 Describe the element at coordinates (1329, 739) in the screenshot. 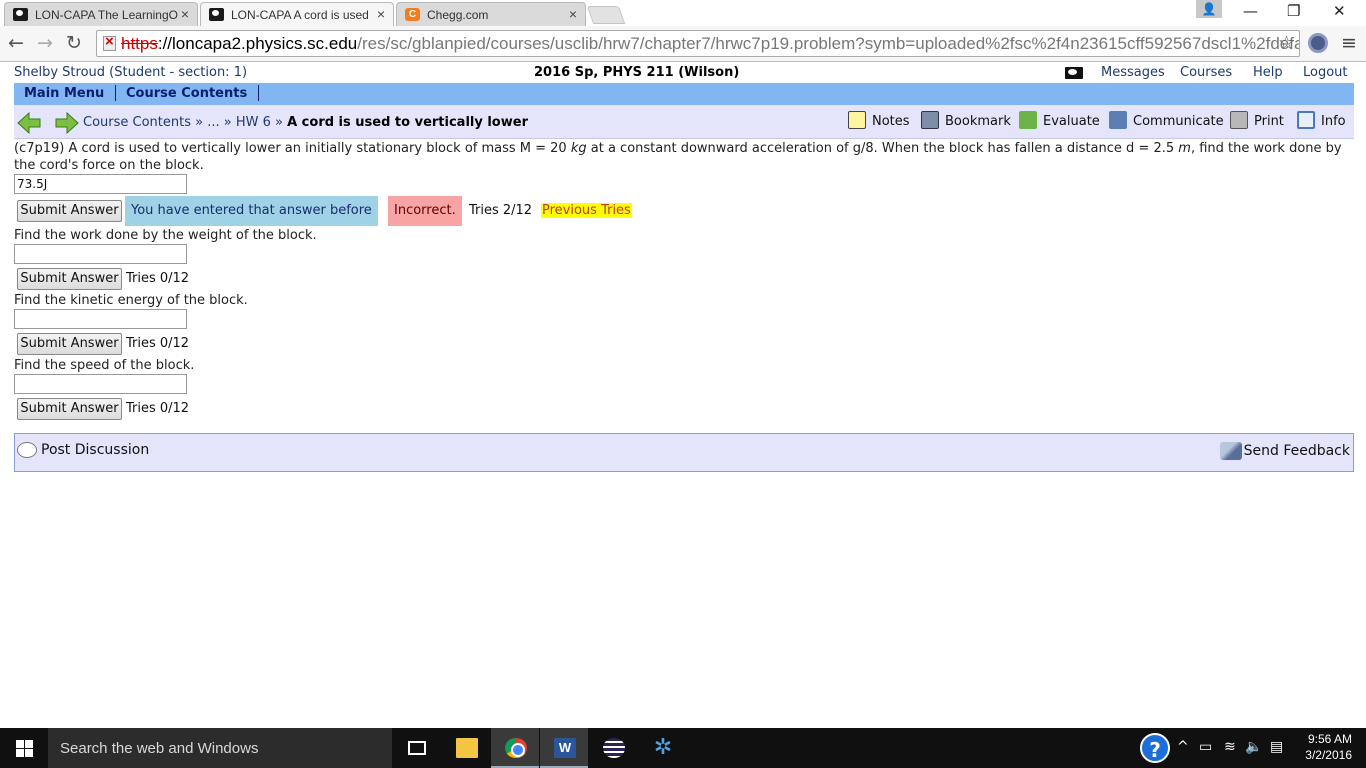

I see `clock-time: 9:56 AM` at that location.